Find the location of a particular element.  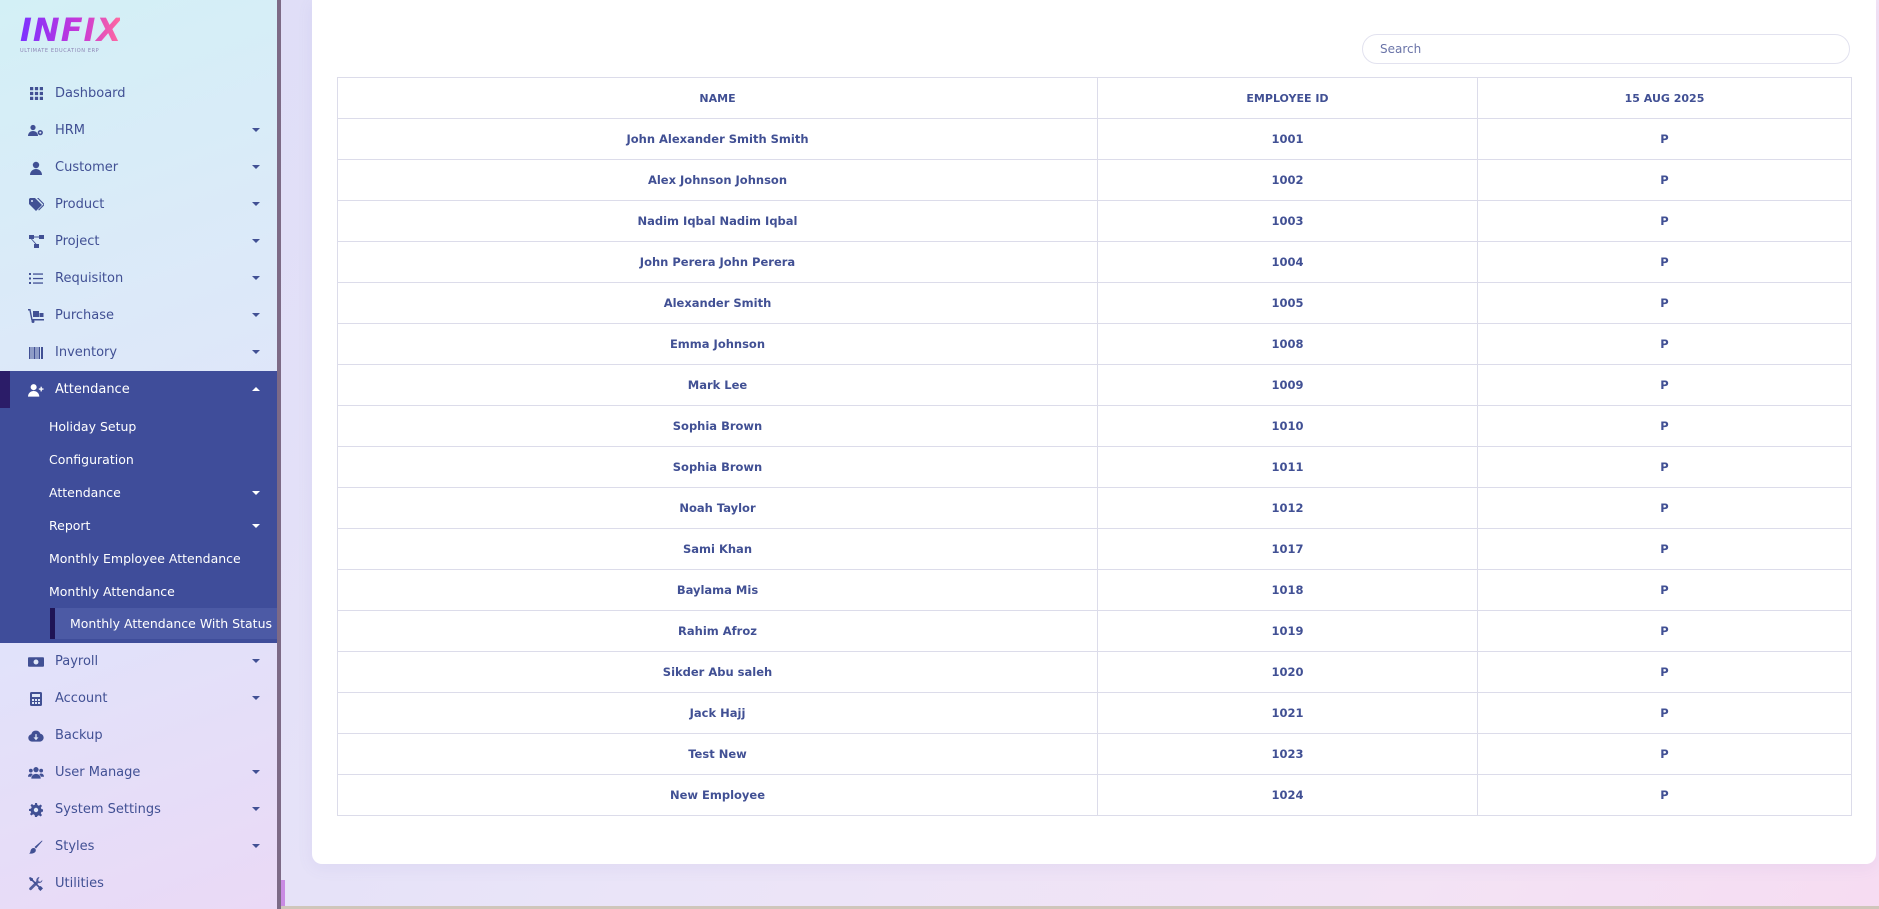

submenu-item-holiday-setup: Holiday Setup is located at coordinates (138, 426).